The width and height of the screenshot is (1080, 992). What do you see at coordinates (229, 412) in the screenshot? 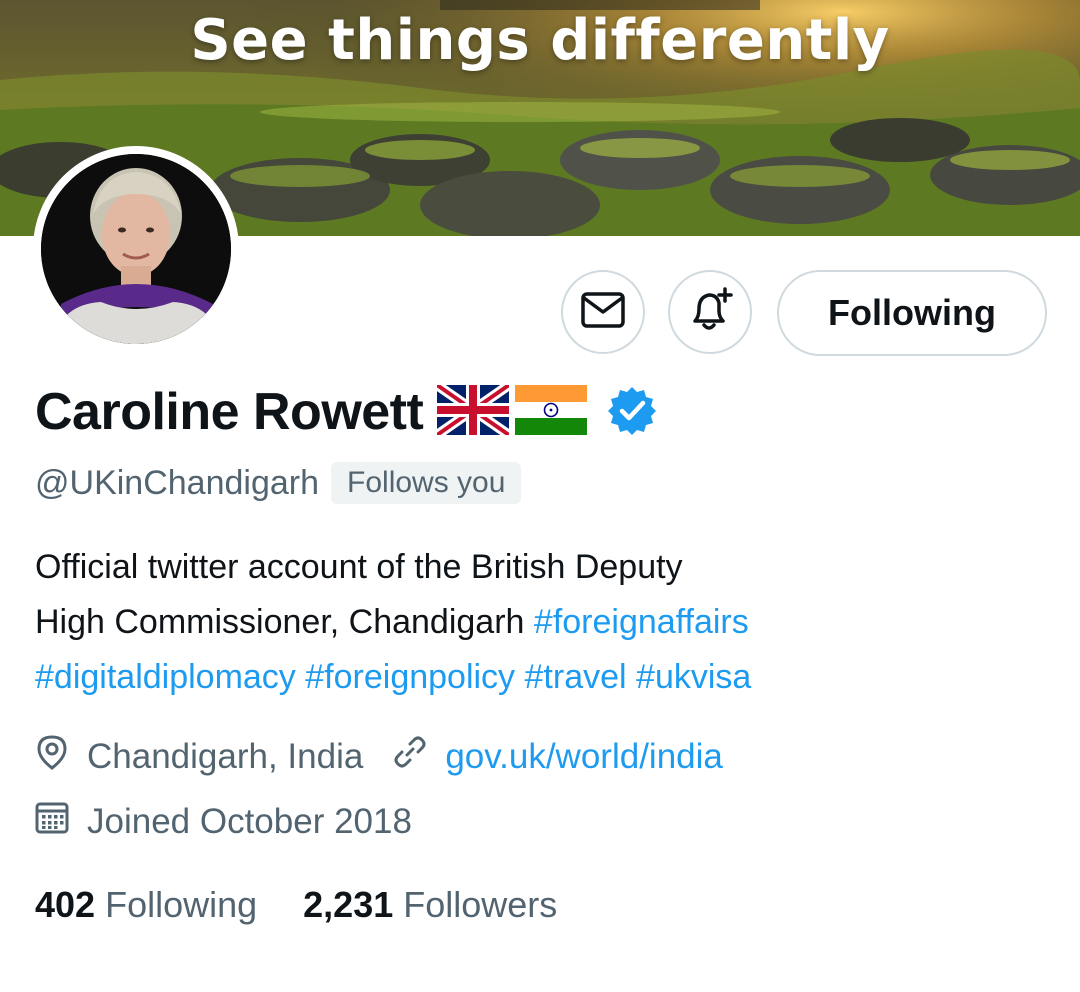
I see `display-name: Caroline Rowett` at bounding box center [229, 412].